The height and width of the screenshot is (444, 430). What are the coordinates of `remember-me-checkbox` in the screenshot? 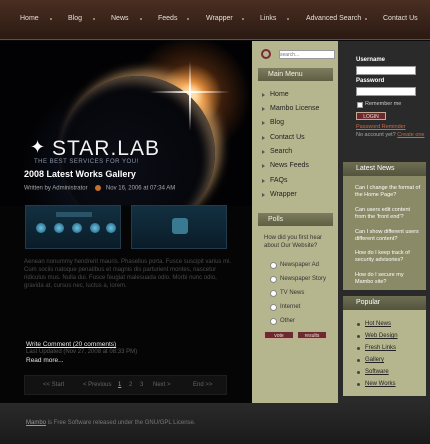 It's located at (360, 105).